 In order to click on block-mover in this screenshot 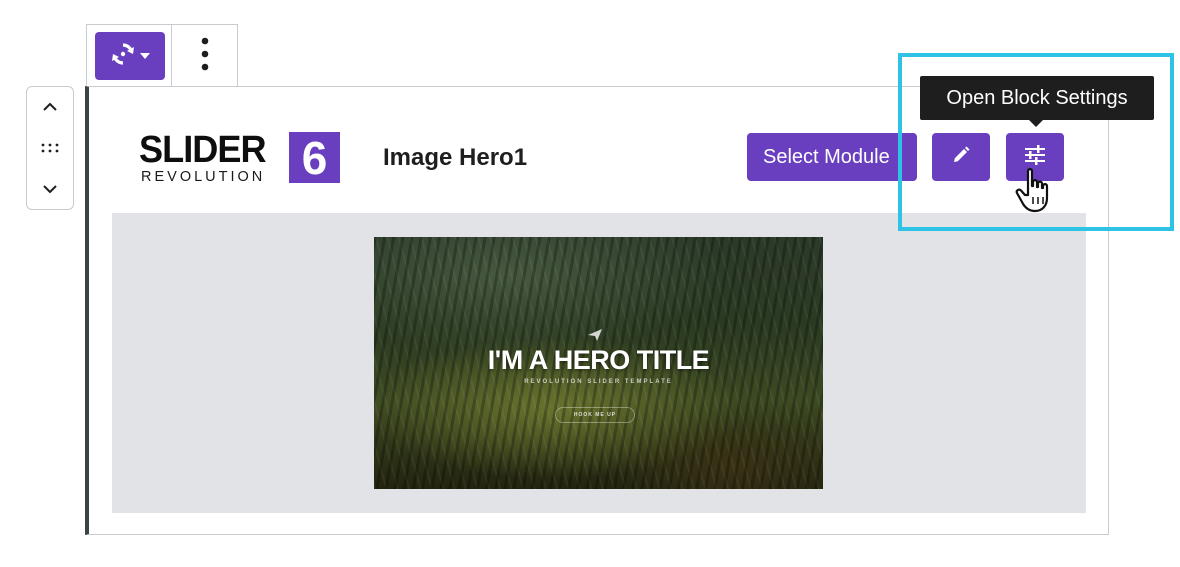, I will do `click(50, 148)`.